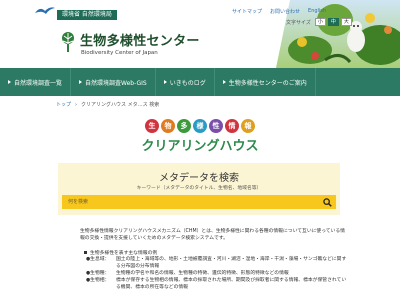 Image resolution: width=400 pixels, height=300 pixels. Describe the element at coordinates (120, 252) in the screenshot. I see `info-list-heading: 生物多様性を表す主な情報の例` at that location.